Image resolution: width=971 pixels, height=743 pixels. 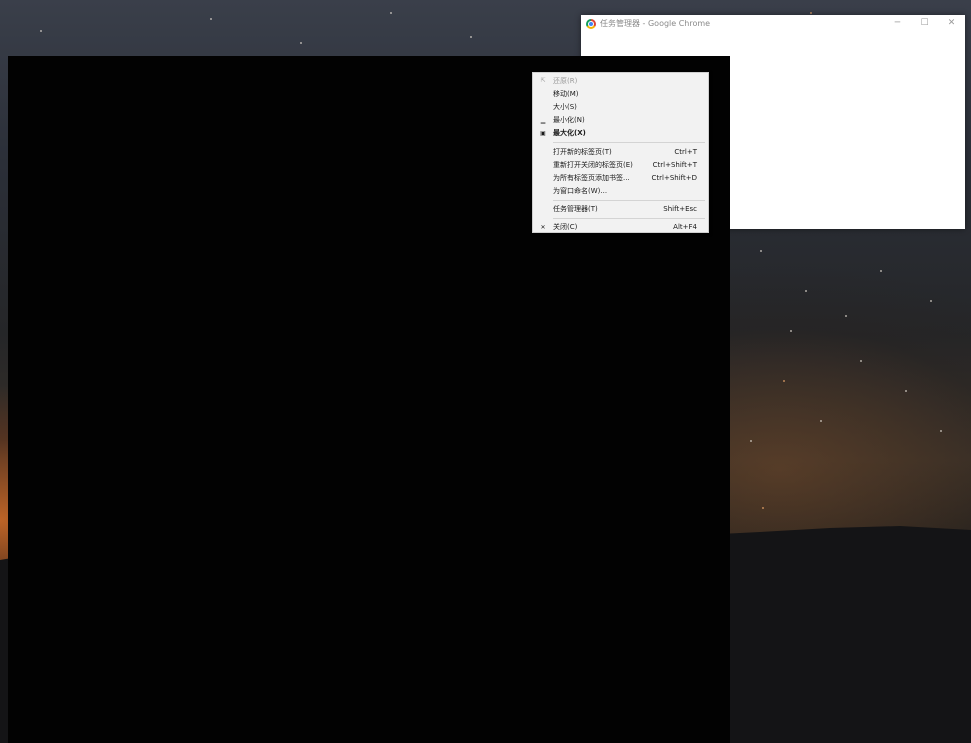 What do you see at coordinates (685, 151) in the screenshot?
I see `menu-item-shortcut: Ctrl+T` at bounding box center [685, 151].